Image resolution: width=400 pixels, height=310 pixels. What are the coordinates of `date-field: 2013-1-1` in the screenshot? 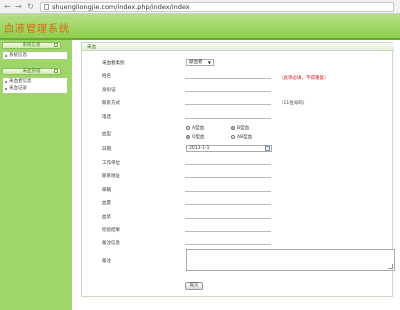 It's located at (229, 148).